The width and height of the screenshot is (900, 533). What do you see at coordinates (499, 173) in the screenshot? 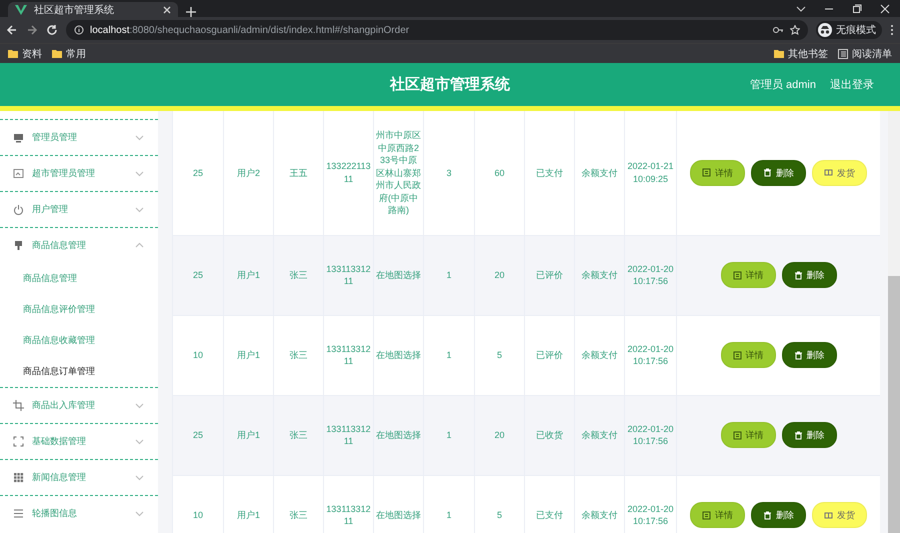
I see `table-cell: 60` at bounding box center [499, 173].